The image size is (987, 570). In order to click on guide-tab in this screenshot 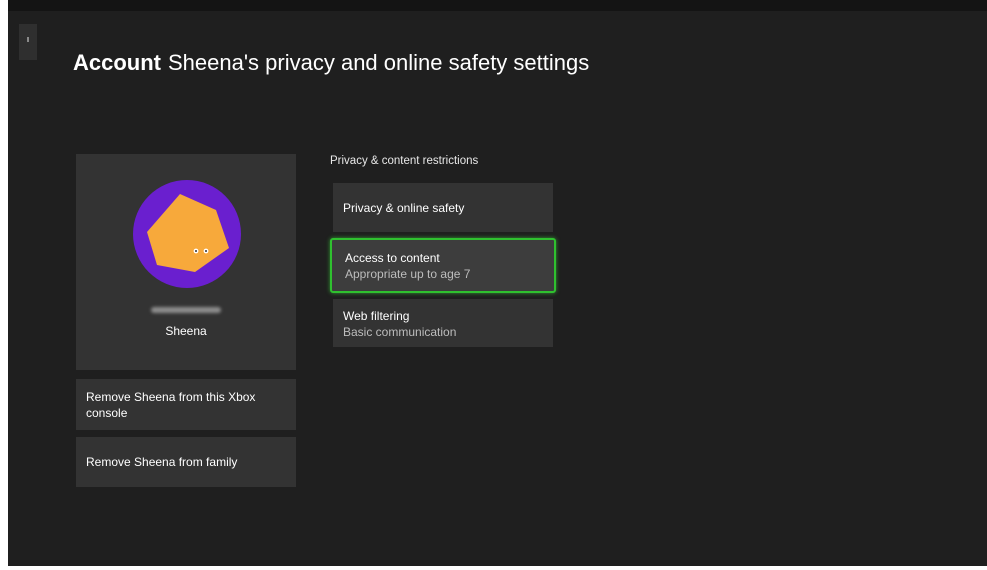, I will do `click(28, 42)`.